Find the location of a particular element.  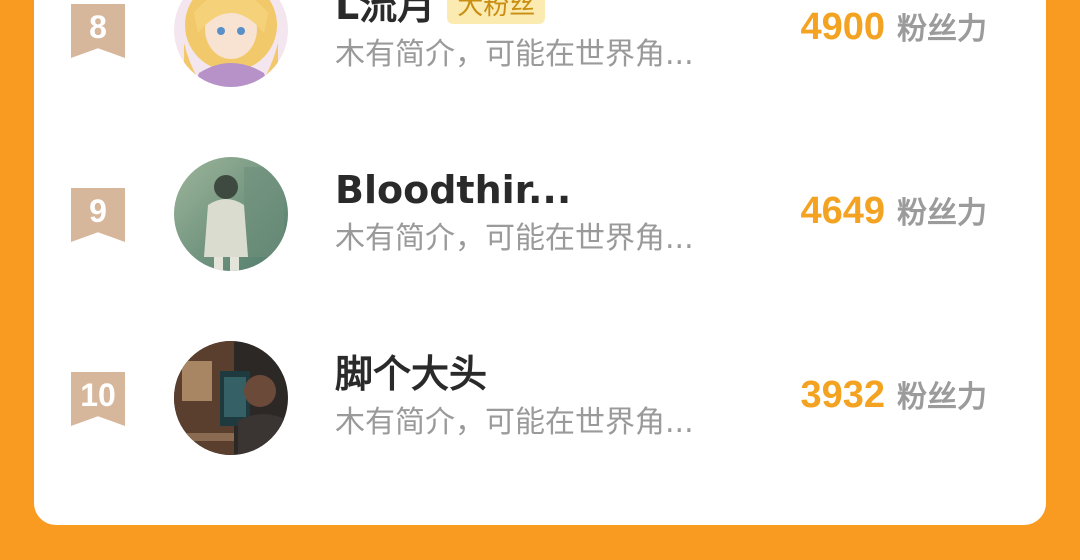

rank-ribbon-icon: 10 is located at coordinates (98, 399).